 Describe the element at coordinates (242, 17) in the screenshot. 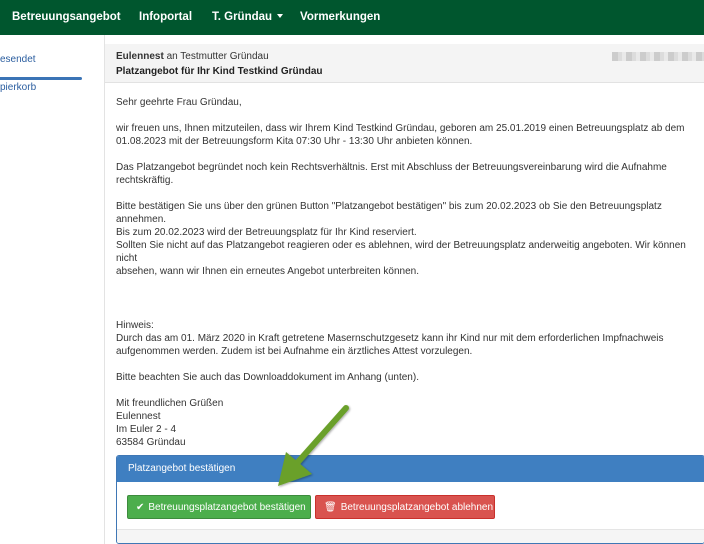

I see `nav-user-label: T. Gründau` at that location.